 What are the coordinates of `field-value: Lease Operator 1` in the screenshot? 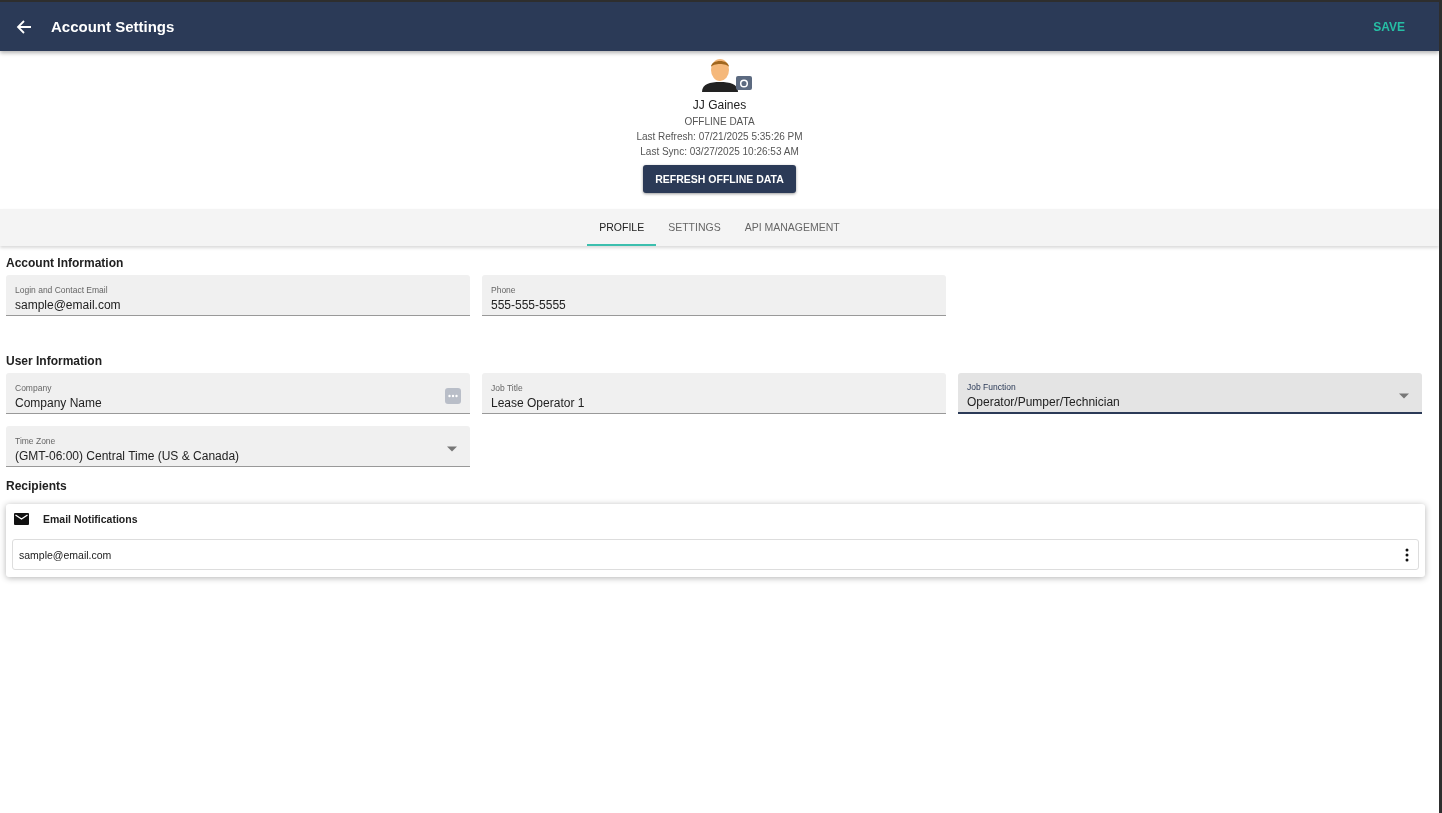 It's located at (538, 402).